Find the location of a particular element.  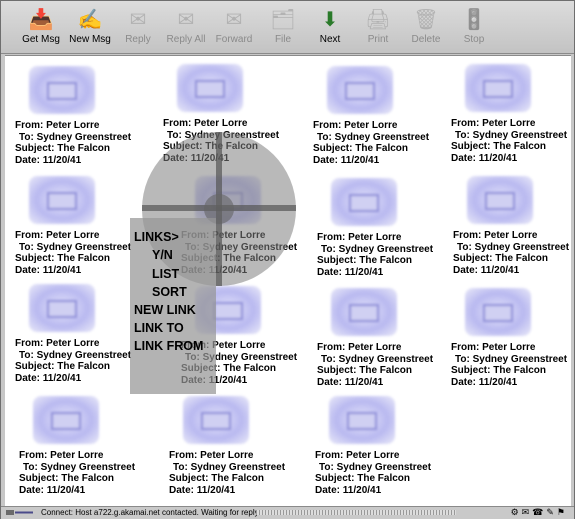

file-icon: 🗂 is located at coordinates (283, 20).